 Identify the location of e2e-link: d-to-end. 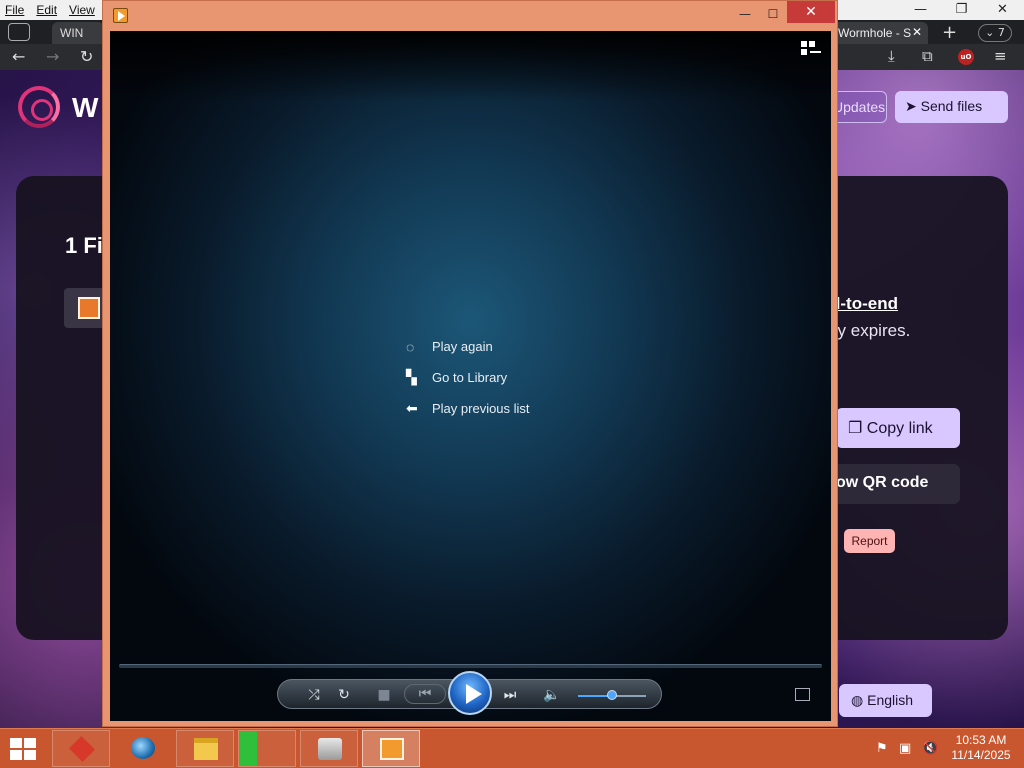
(864, 304).